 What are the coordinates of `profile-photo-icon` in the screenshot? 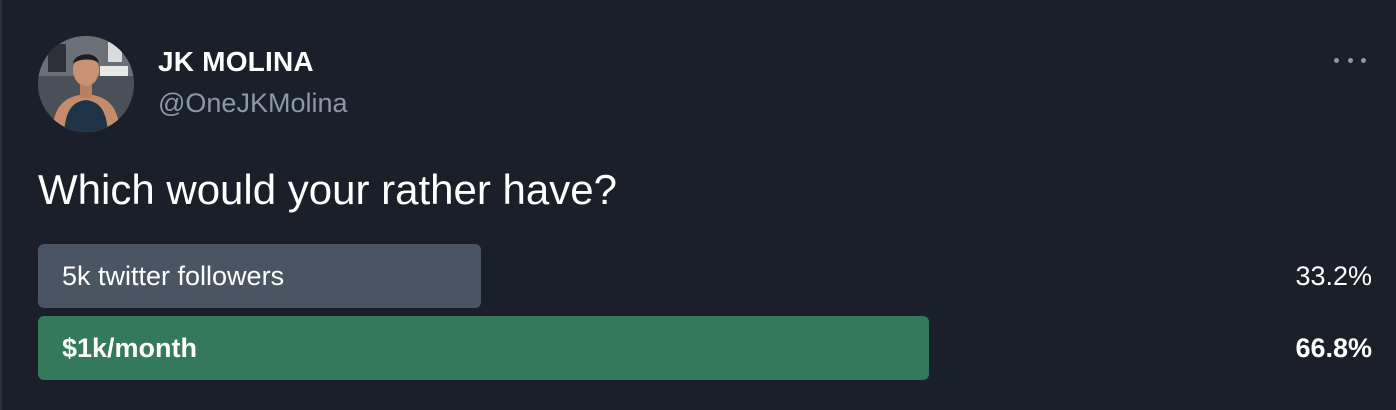 It's located at (86, 84).